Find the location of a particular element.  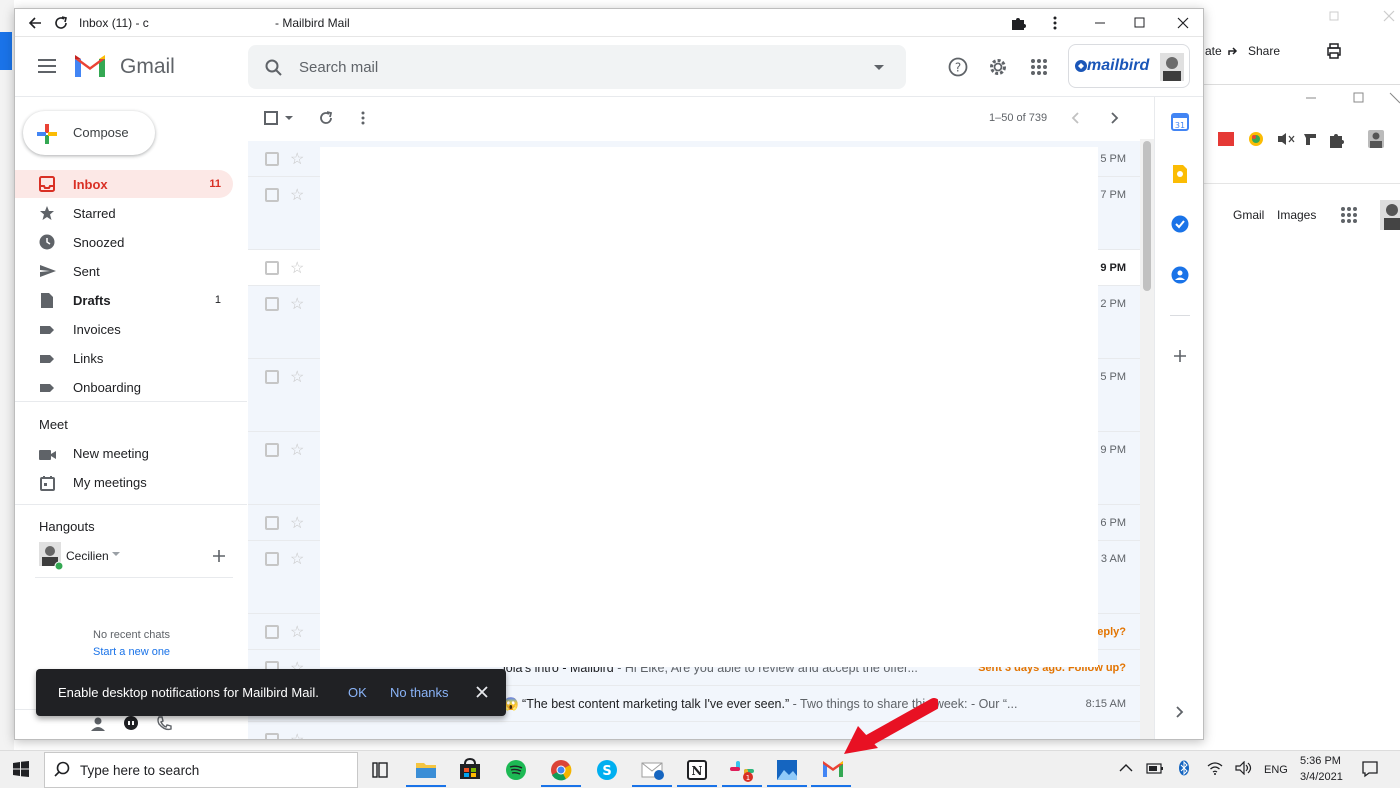

mailbird-logo-icon is located at coordinates (1081, 66).